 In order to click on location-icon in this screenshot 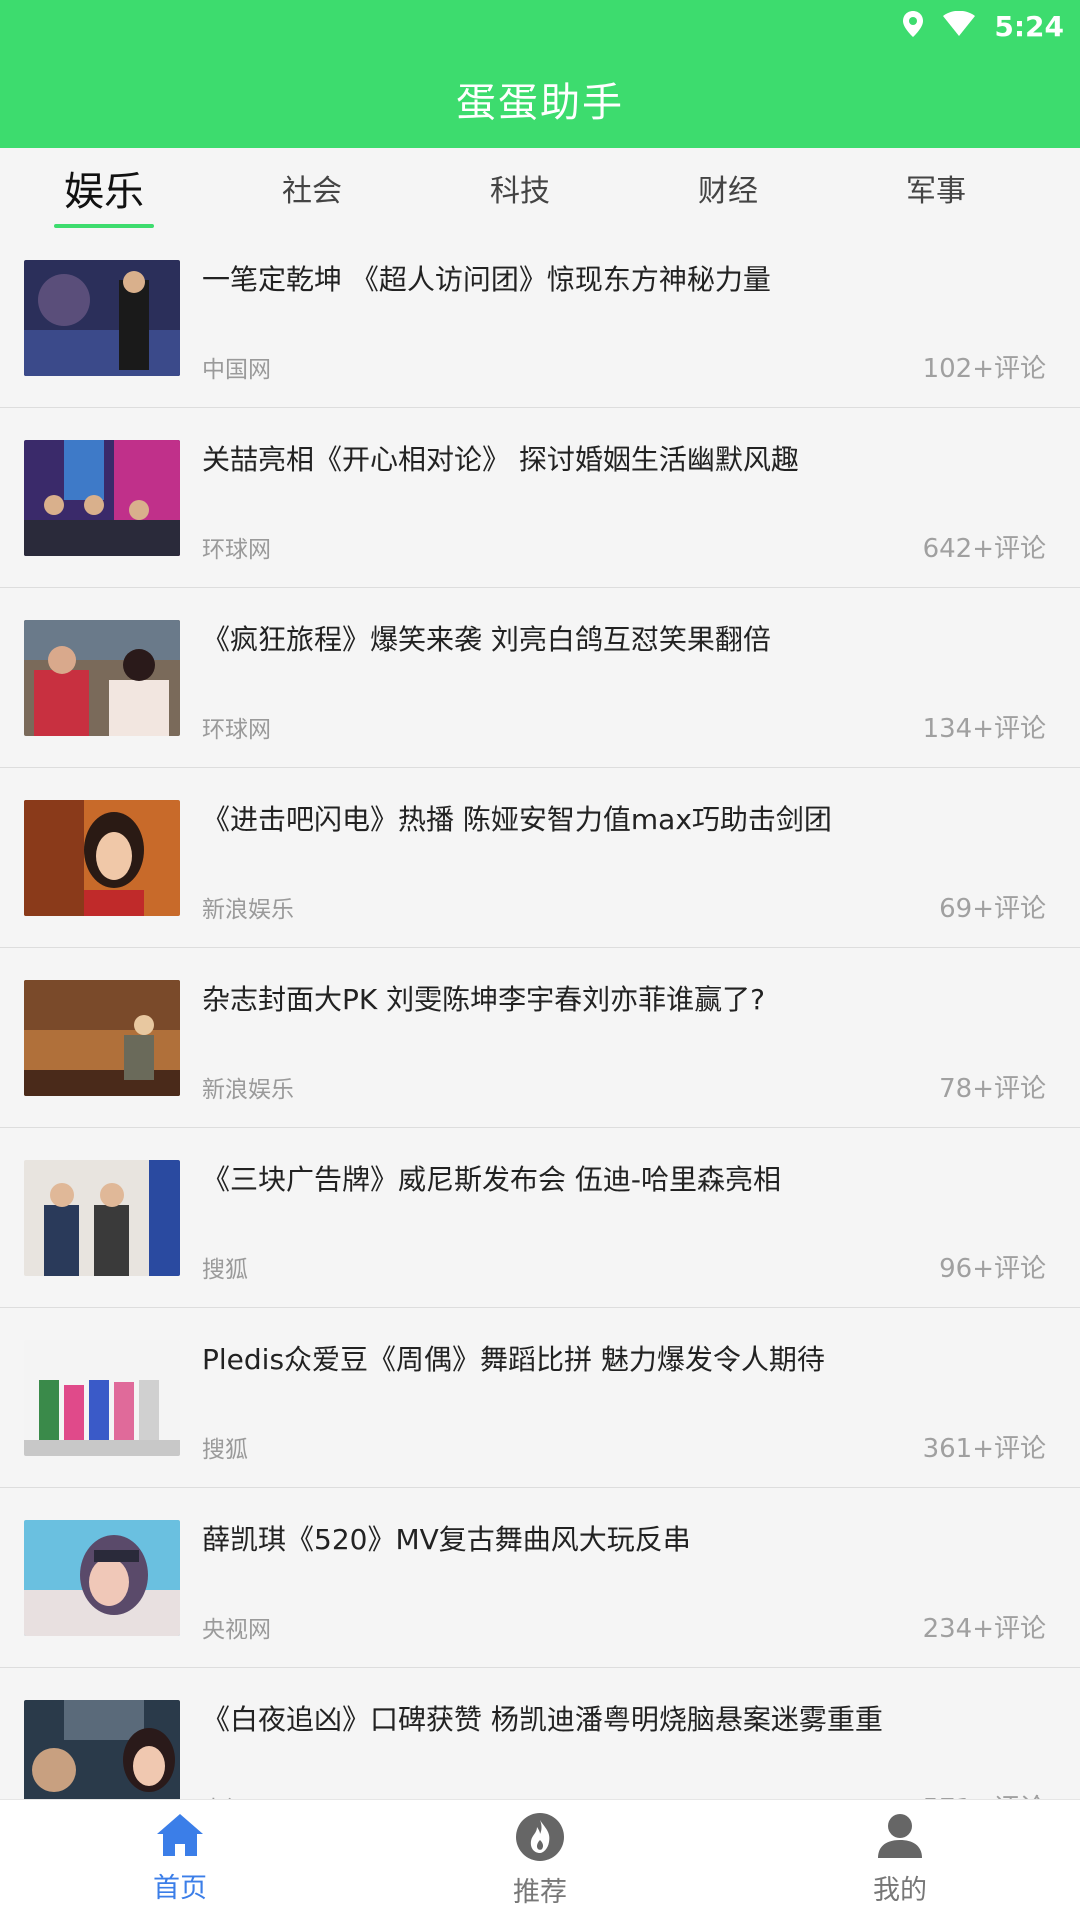, I will do `click(913, 26)`.